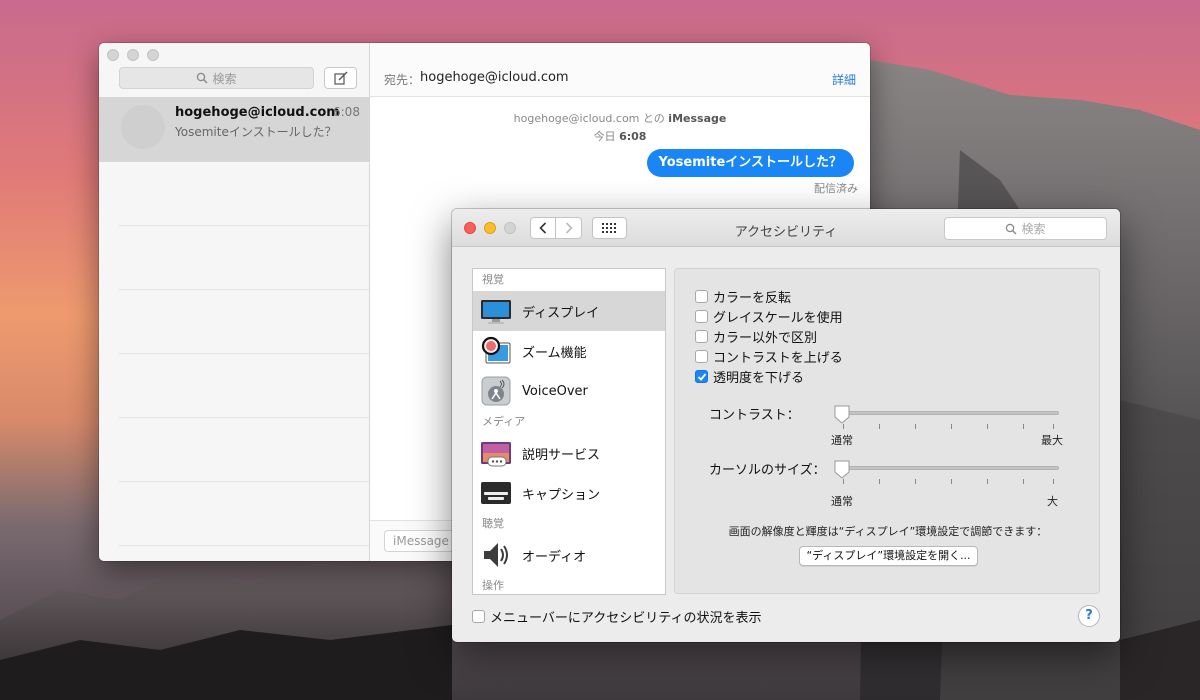  What do you see at coordinates (561, 313) in the screenshot?
I see `list-item-label: ディスプレイ` at bounding box center [561, 313].